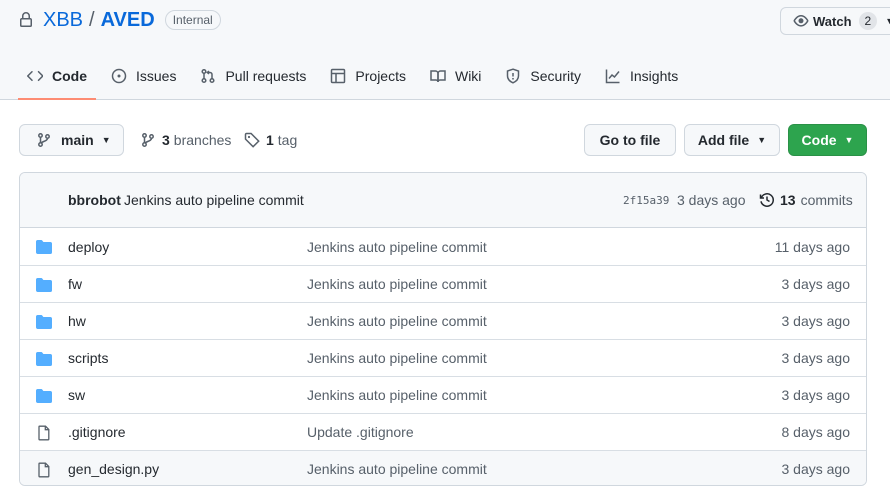  Describe the element at coordinates (192, 20) in the screenshot. I see `visibility-badge: Internal` at that location.